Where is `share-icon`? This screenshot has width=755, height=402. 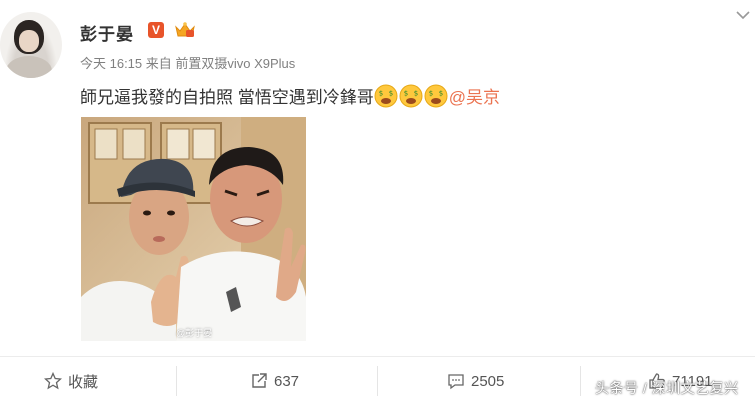 share-icon is located at coordinates (259, 380).